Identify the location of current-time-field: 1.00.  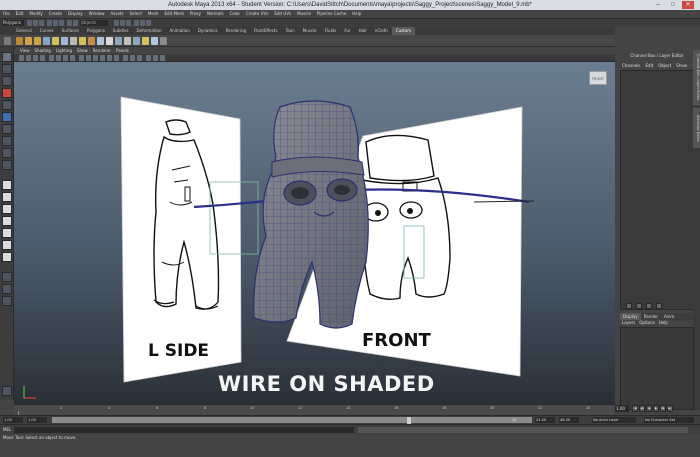
(622, 408).